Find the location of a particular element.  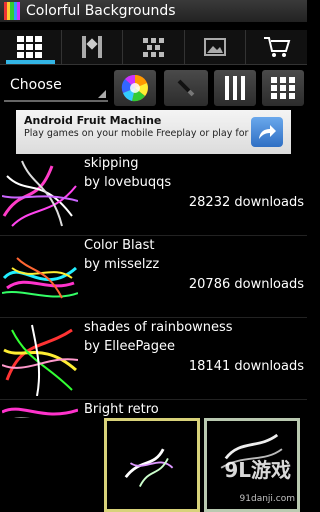

tab-bar is located at coordinates (153, 47).